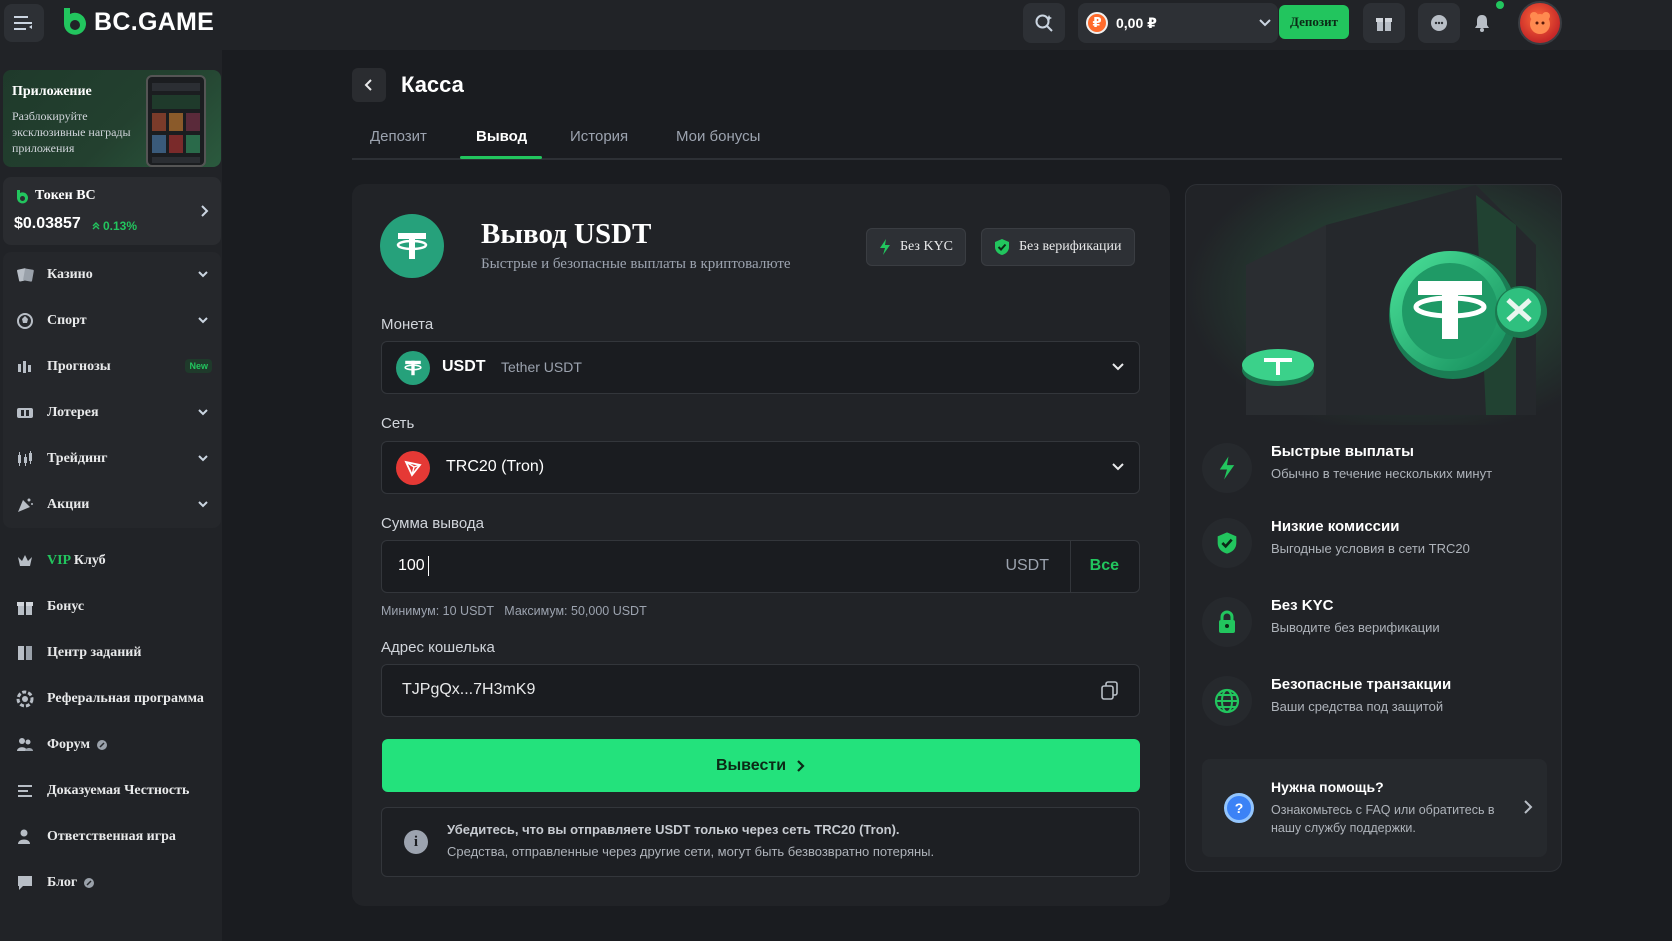 This screenshot has width=1672, height=941. What do you see at coordinates (1070, 246) in the screenshot?
I see `badge-label: Без верификации` at bounding box center [1070, 246].